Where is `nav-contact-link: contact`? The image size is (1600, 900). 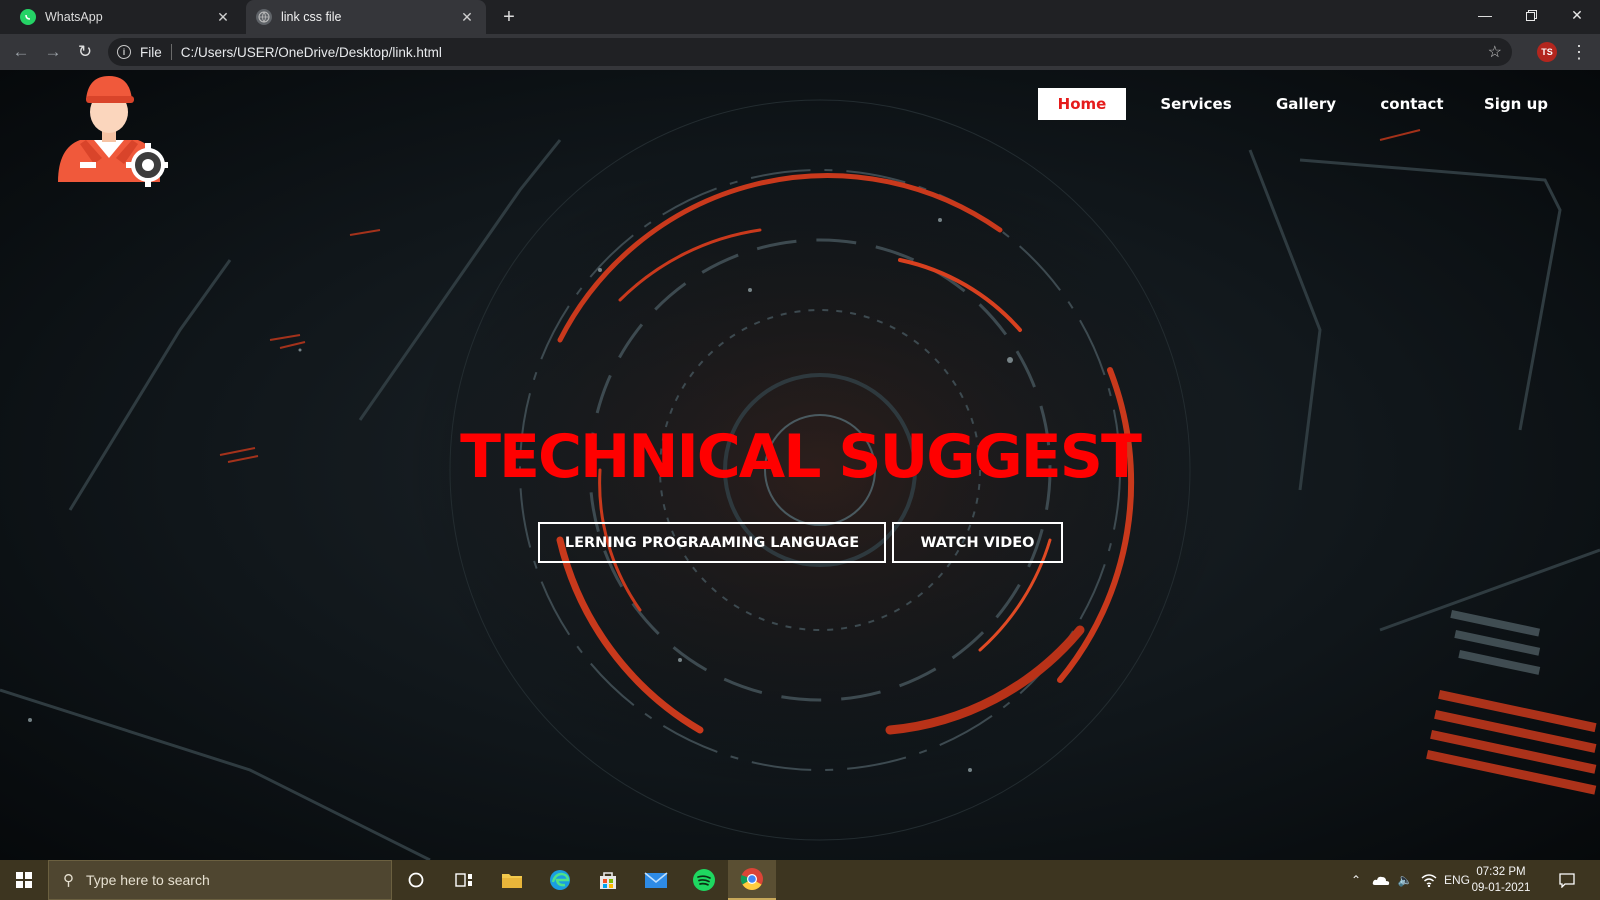
nav-contact-link: contact is located at coordinates (1412, 104).